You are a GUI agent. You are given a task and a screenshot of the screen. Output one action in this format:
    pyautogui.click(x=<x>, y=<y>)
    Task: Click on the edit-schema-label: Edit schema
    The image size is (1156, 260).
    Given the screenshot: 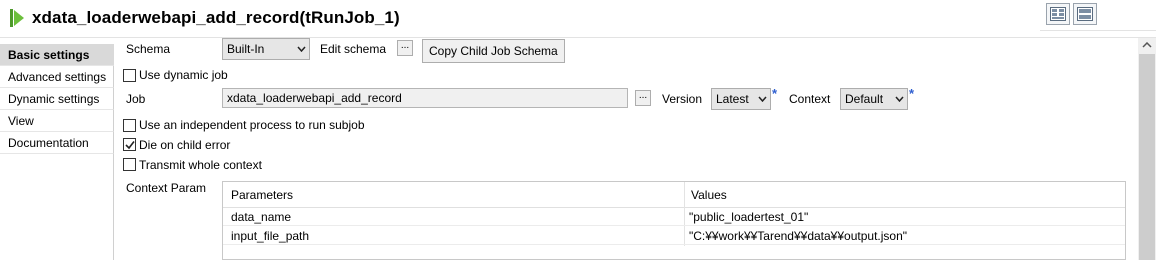 What is the action you would take?
    pyautogui.click(x=353, y=49)
    